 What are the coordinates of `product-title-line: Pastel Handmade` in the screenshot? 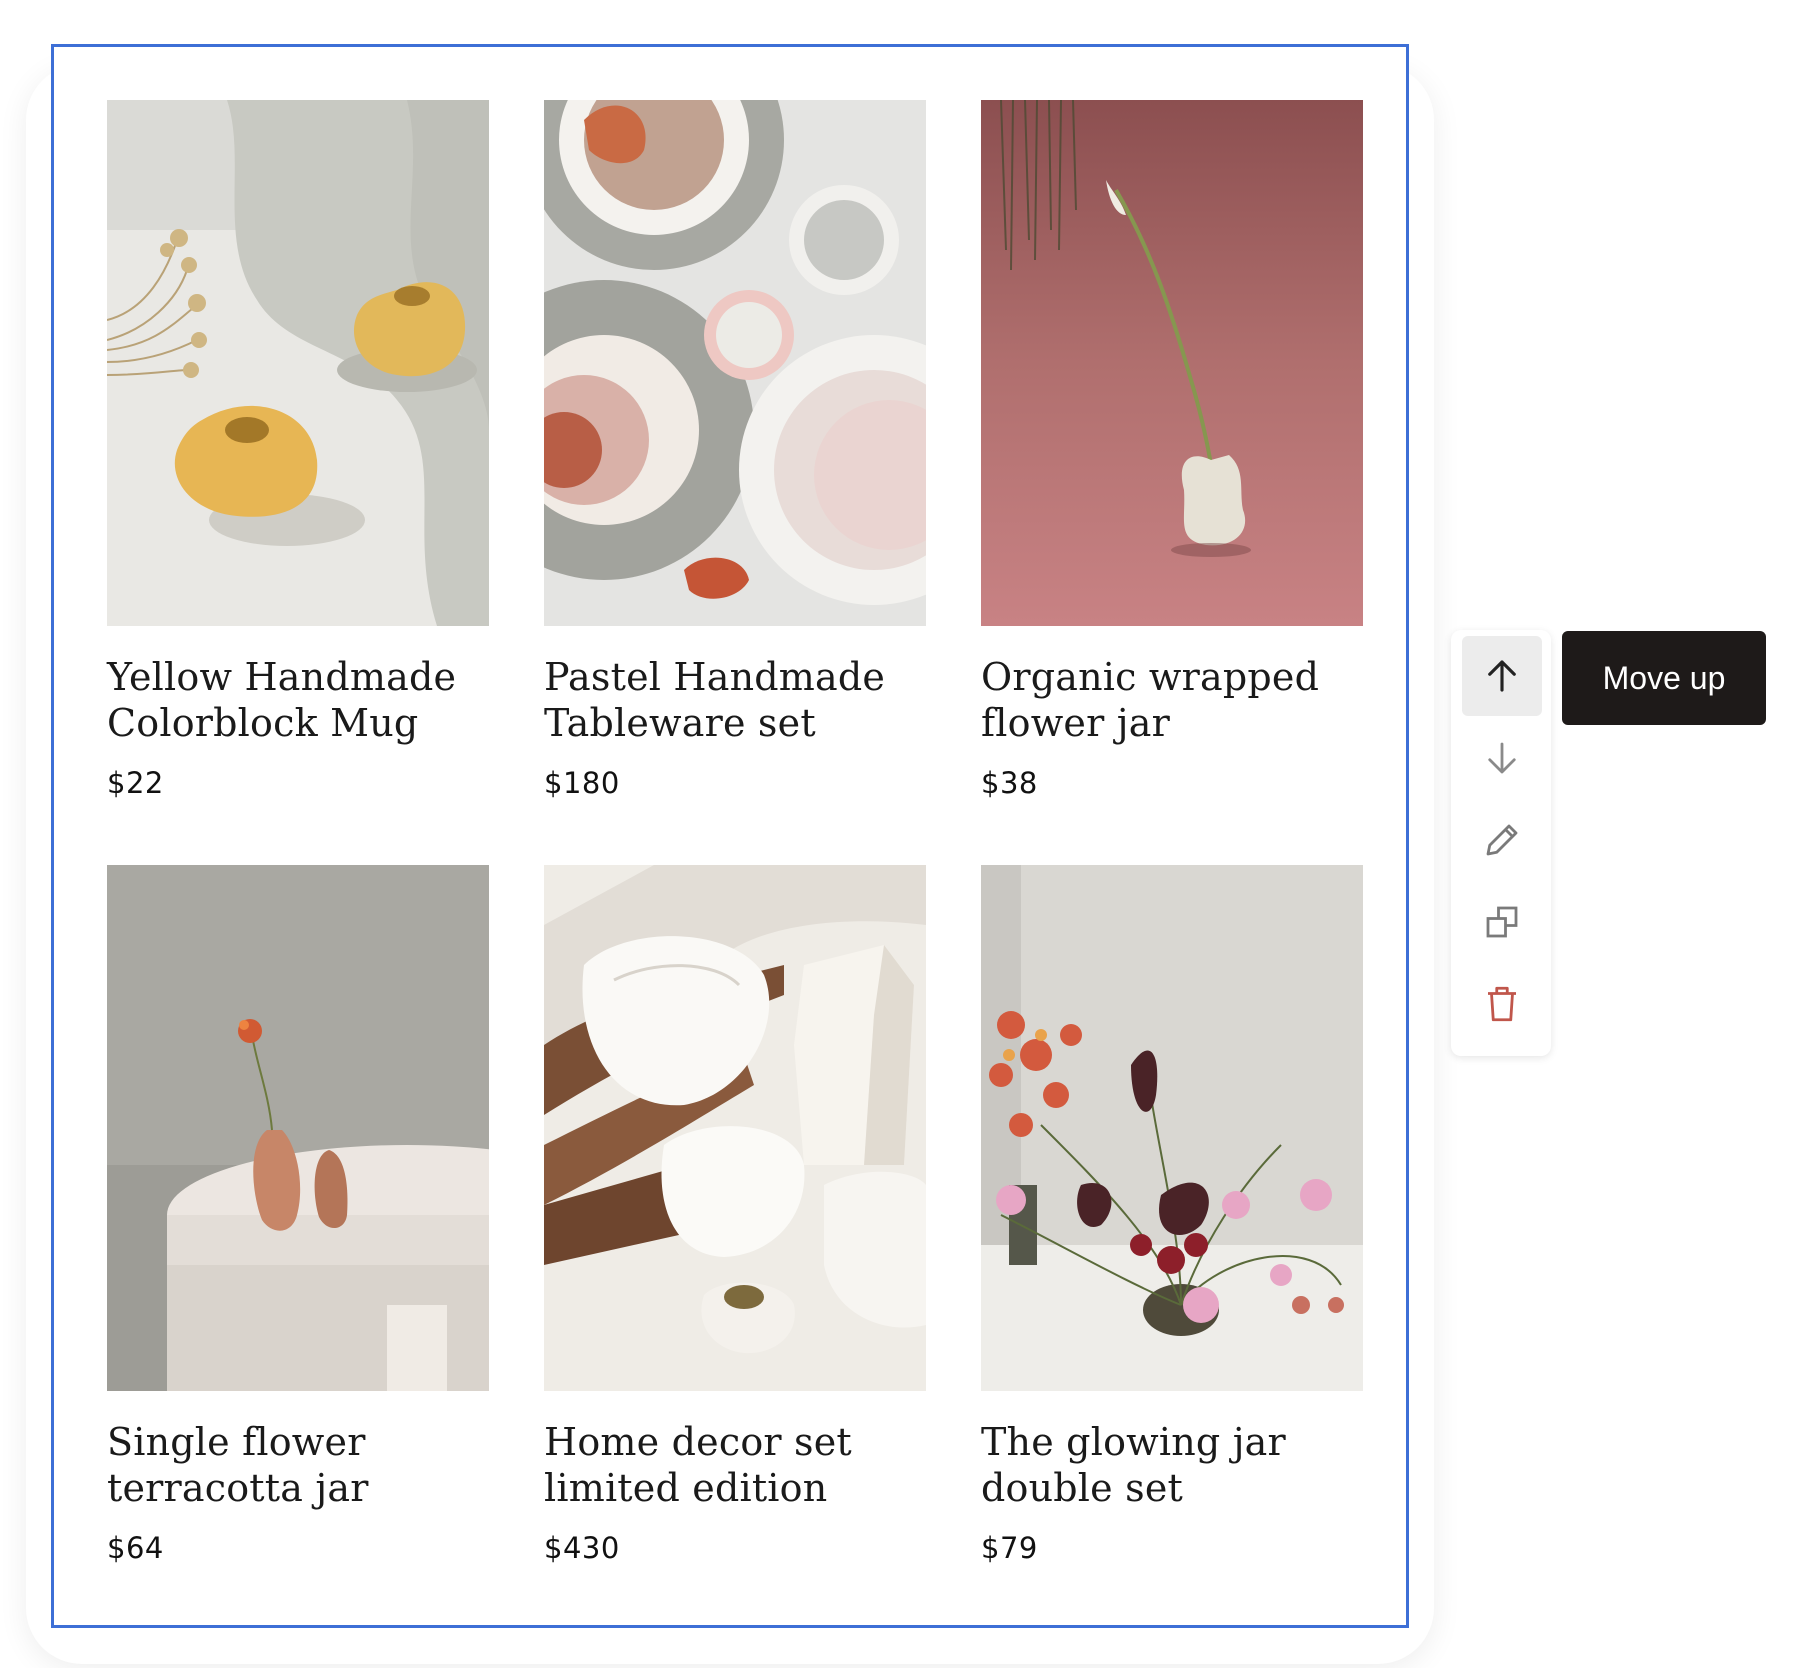 It's located at (715, 677).